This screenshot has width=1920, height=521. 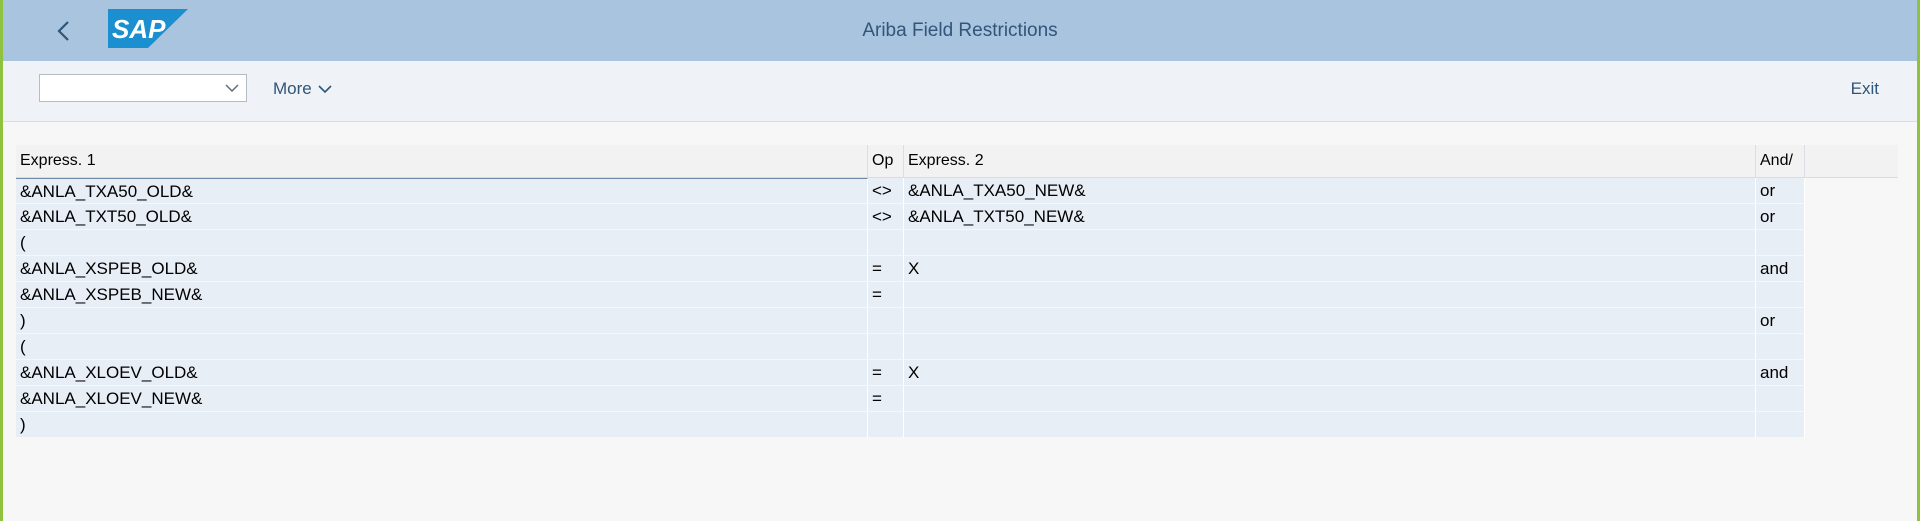 What do you see at coordinates (442, 269) in the screenshot?
I see `cell-express1: &ANLA_XSPEB_OLD&` at bounding box center [442, 269].